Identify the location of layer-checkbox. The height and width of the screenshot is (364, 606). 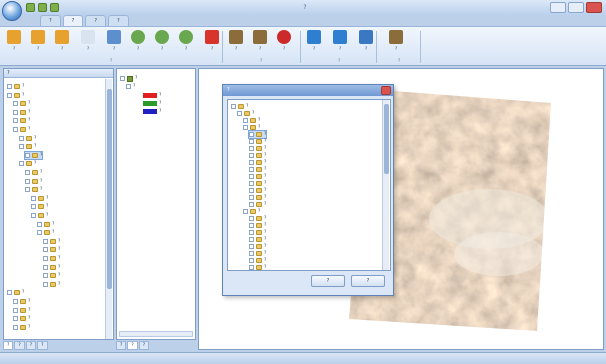
(128, 86).